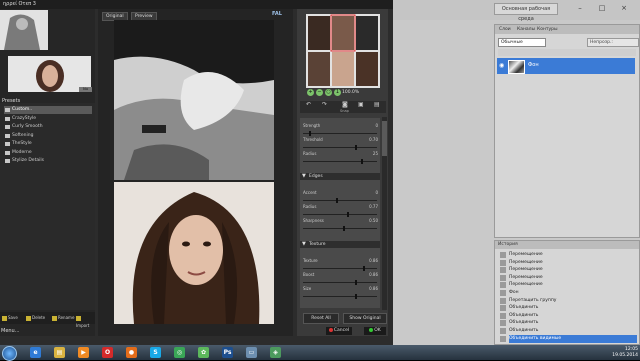 Image resolution: width=640 pixels, height=361 pixels. What do you see at coordinates (522, 42) in the screenshot?
I see `blend-mode-select: Обычные` at bounding box center [522, 42].